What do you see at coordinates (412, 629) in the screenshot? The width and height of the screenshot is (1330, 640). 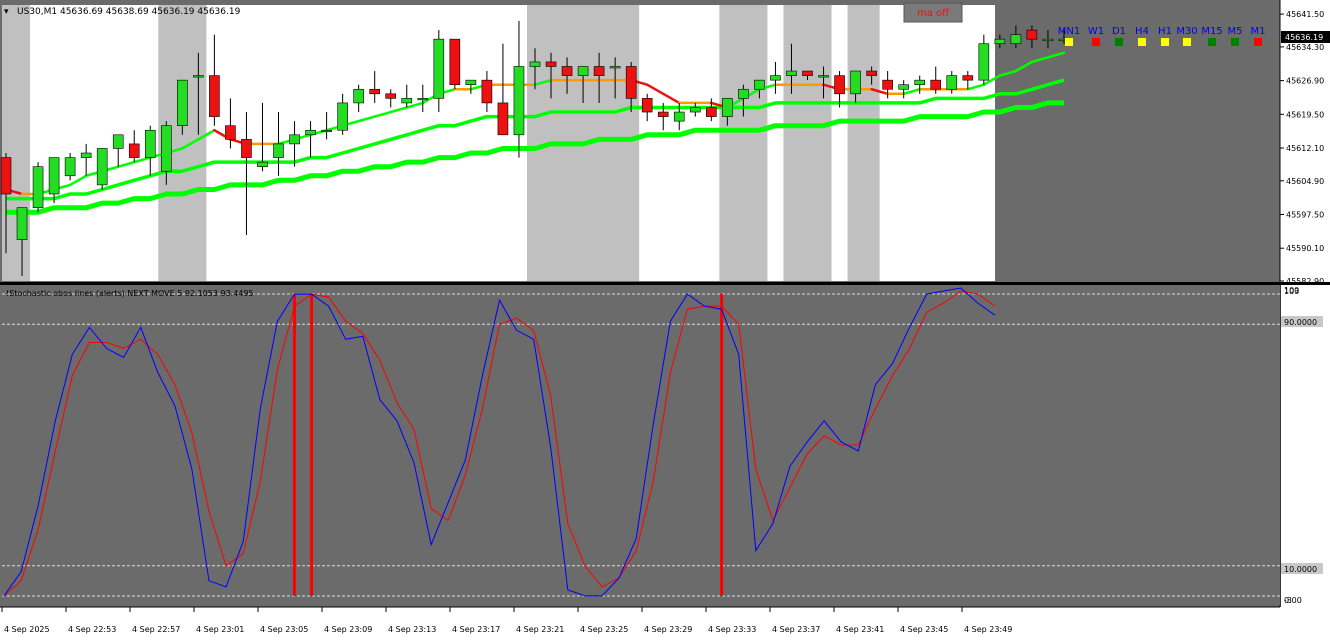 I see `time-label: 4 Sep 23:13` at bounding box center [412, 629].